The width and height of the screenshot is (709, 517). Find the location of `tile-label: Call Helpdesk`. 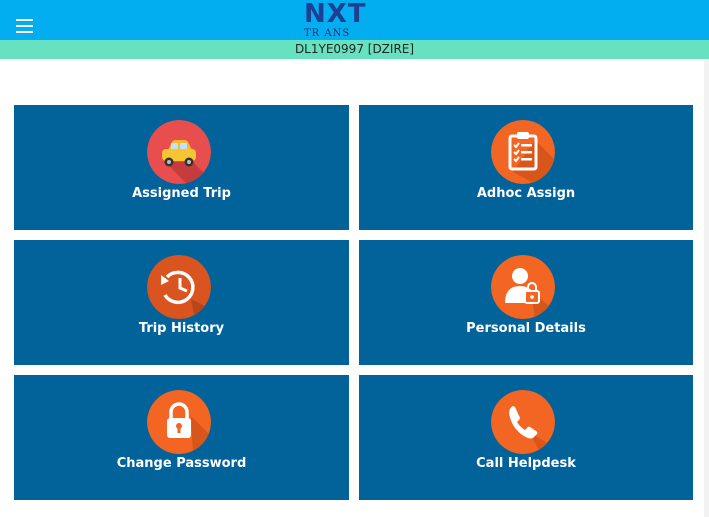

tile-label: Call Helpdesk is located at coordinates (526, 463).